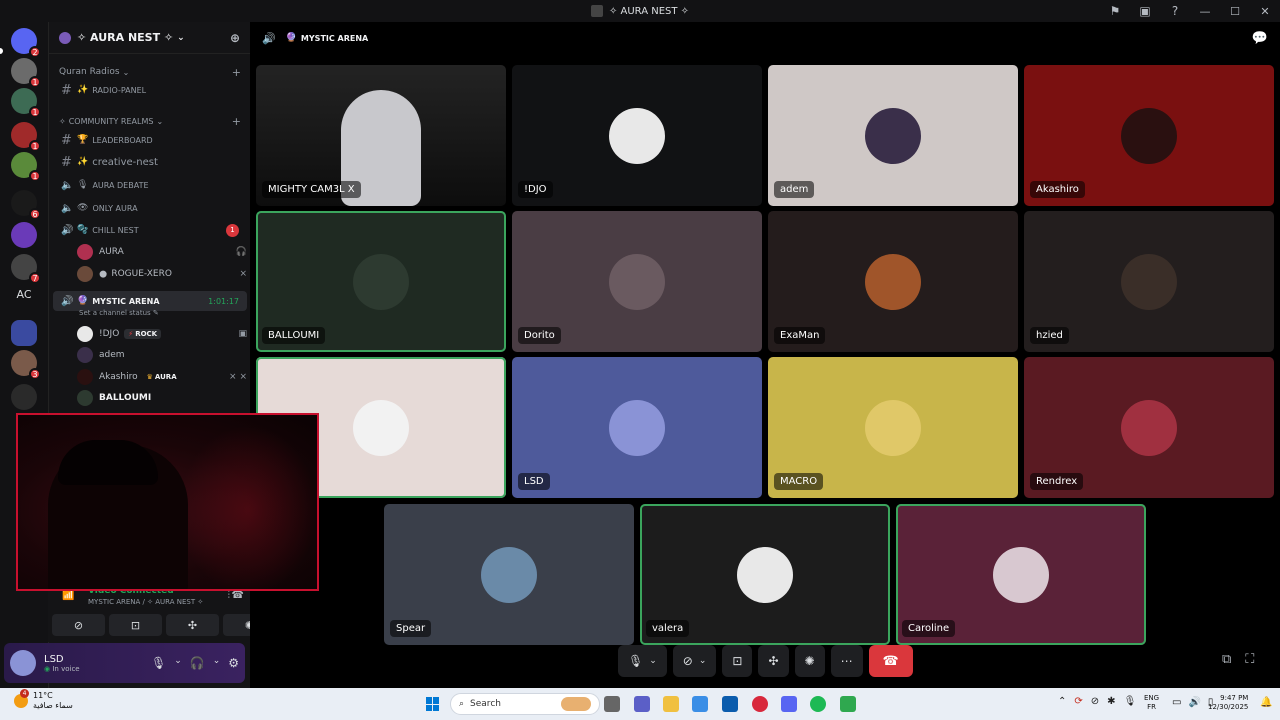 The image size is (1280, 720). What do you see at coordinates (1226, 659) in the screenshot?
I see `pop-out-icon: ⧉` at bounding box center [1226, 659].